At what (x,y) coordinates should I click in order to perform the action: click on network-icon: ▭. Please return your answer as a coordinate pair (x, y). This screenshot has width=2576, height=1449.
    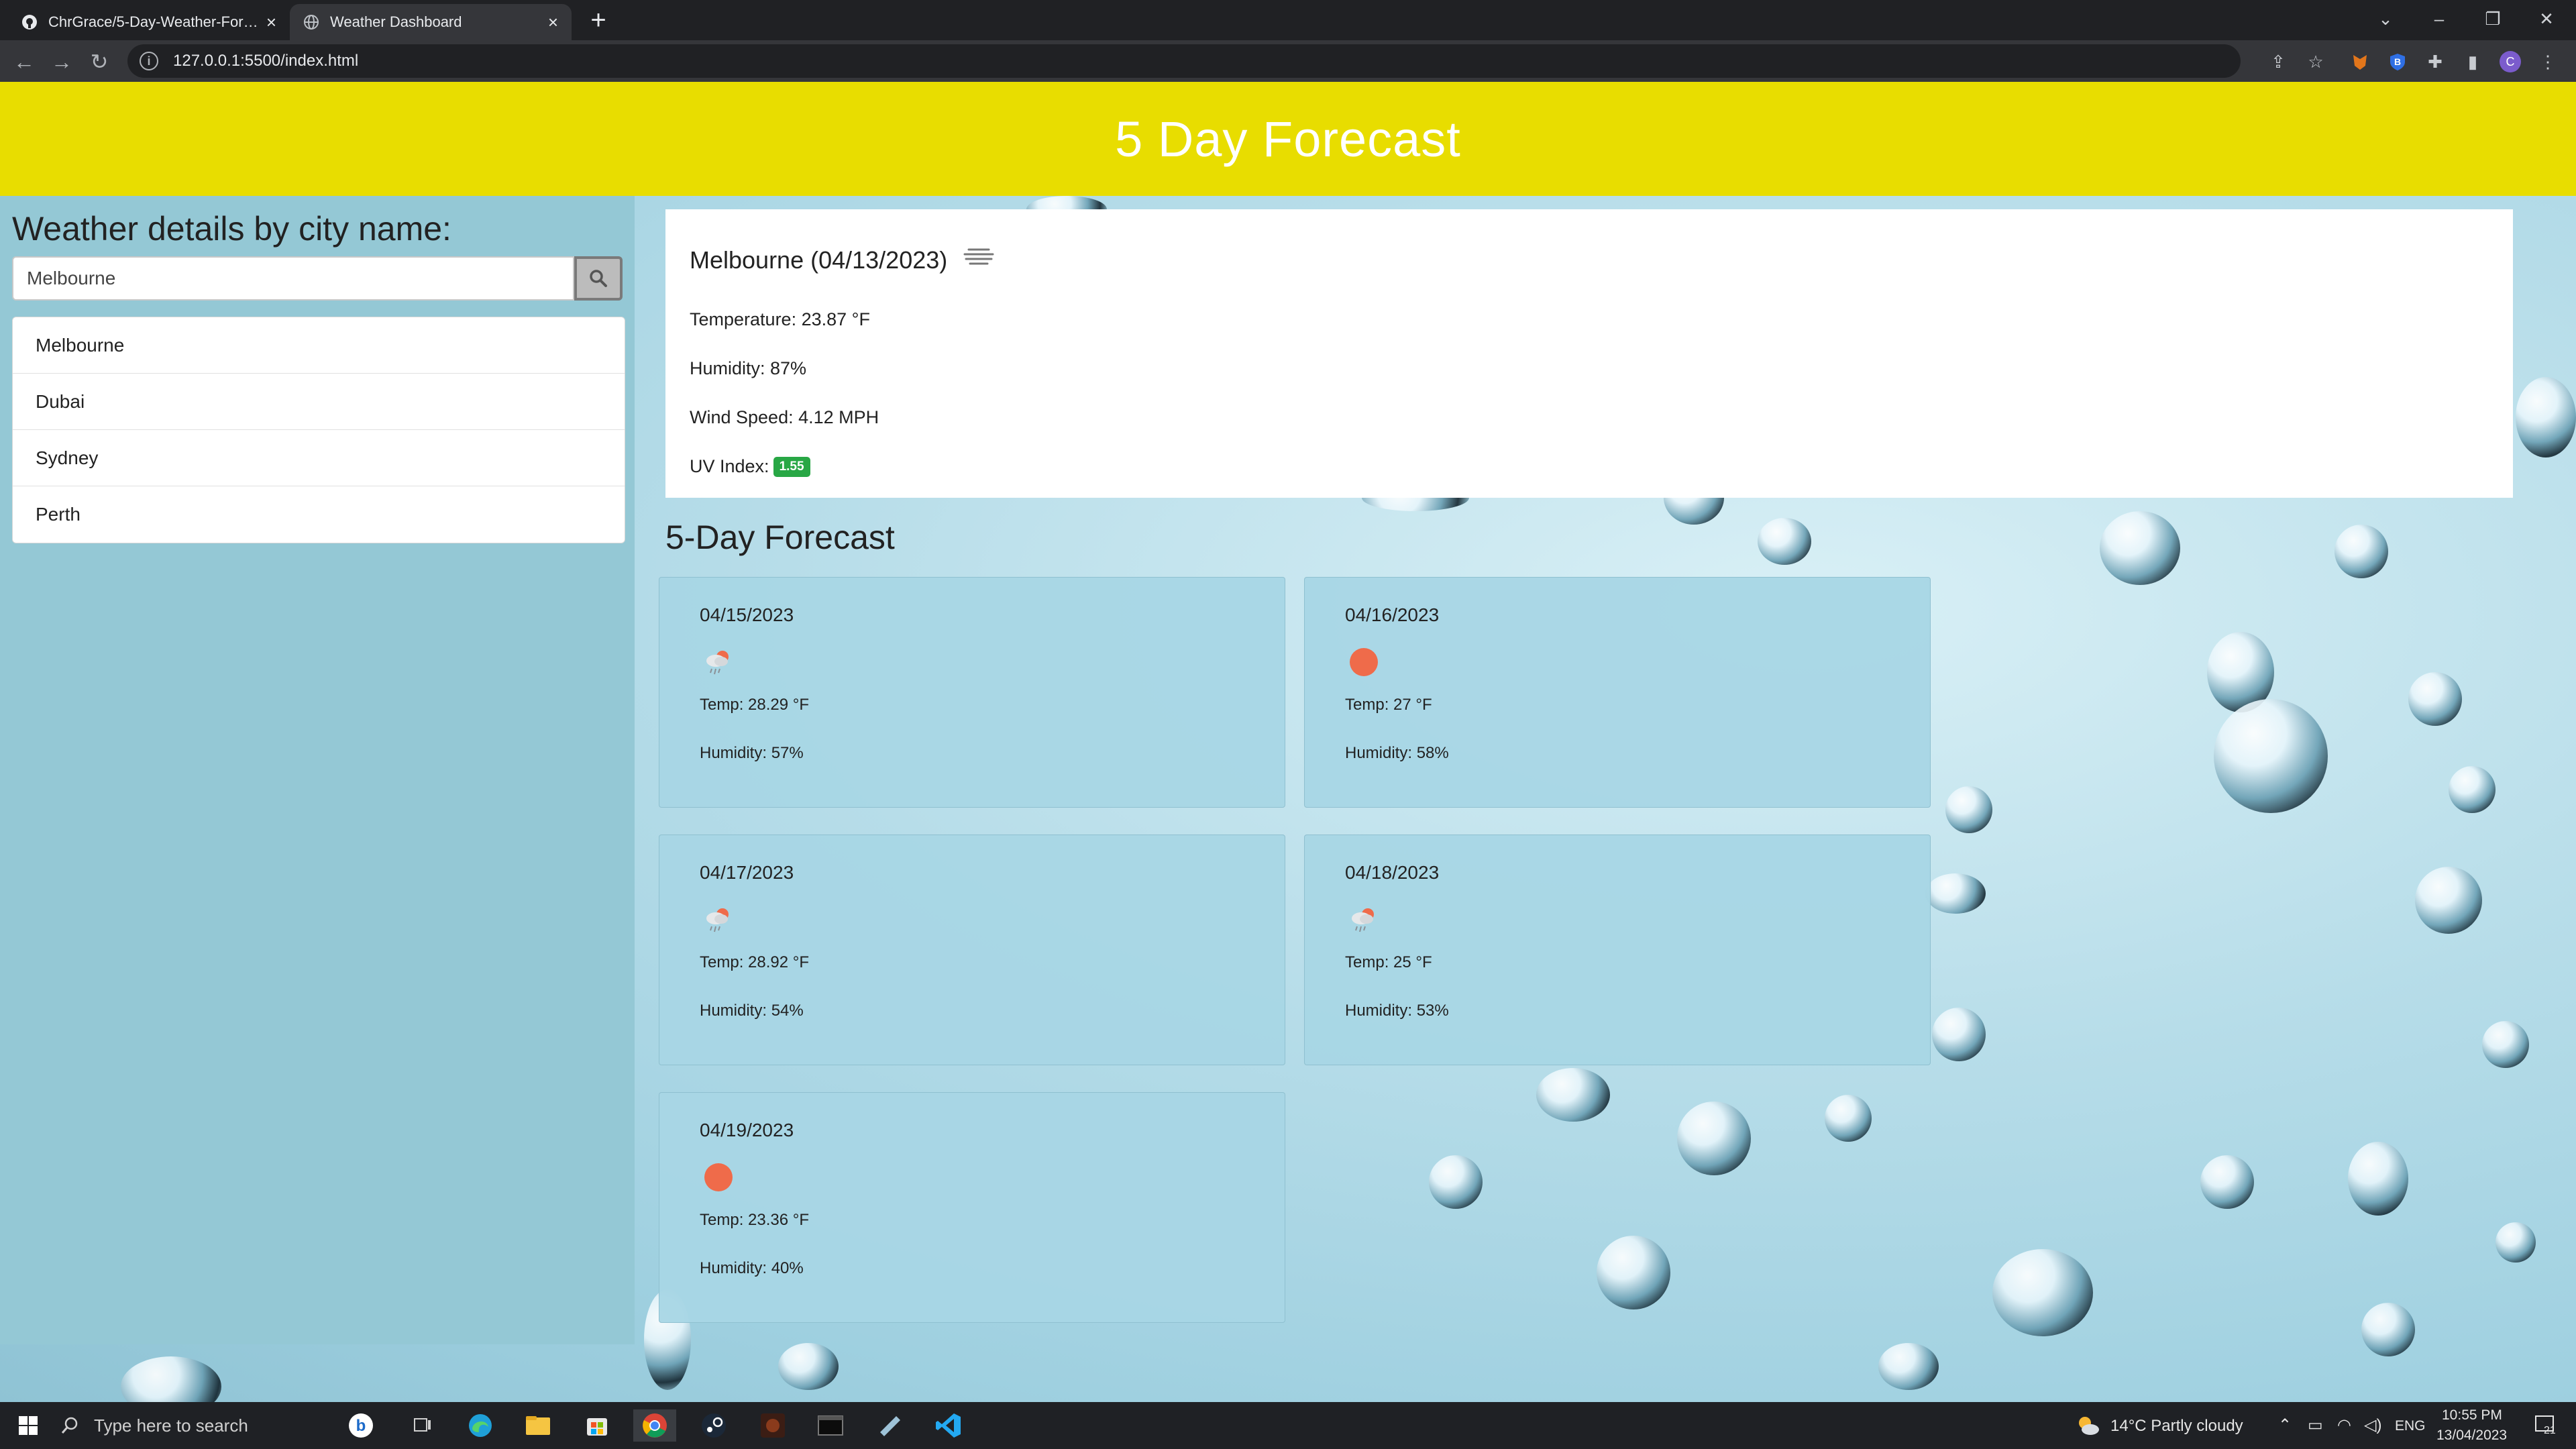
    Looking at the image, I should click on (2315, 1425).